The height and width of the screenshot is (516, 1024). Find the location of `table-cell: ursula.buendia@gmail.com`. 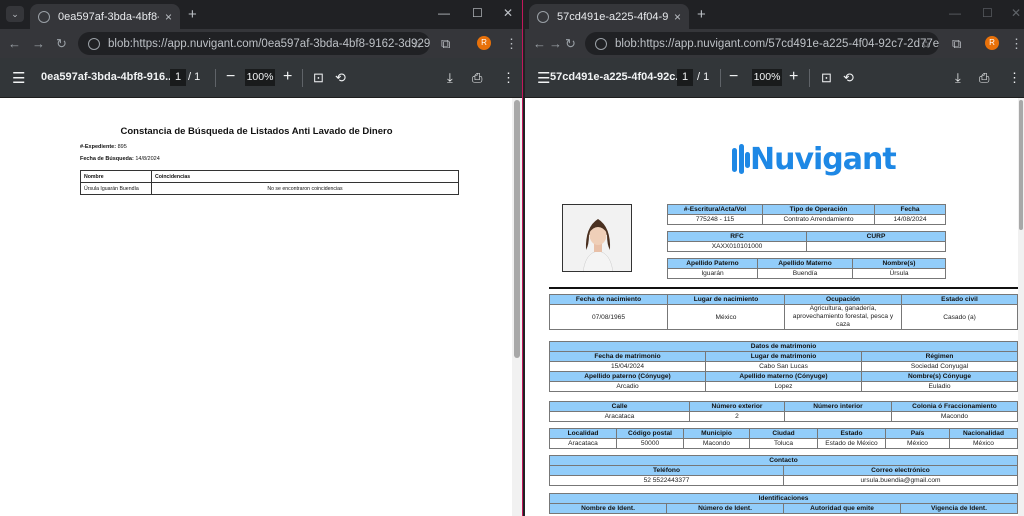

table-cell: ursula.buendia@gmail.com is located at coordinates (900, 480).